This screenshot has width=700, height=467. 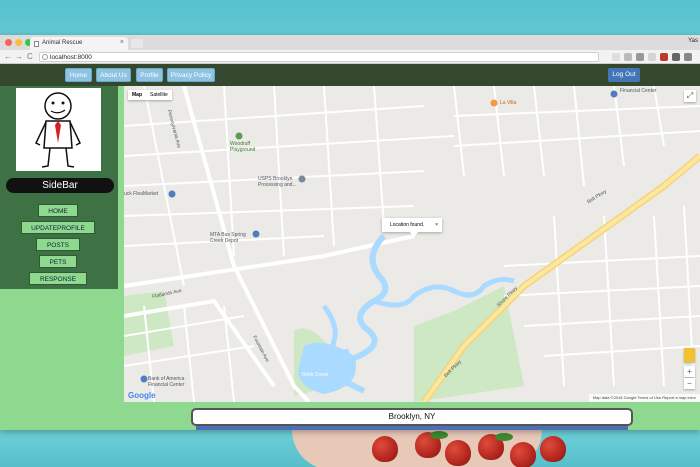 I want to click on new-tab-button, so click(x=137, y=43).